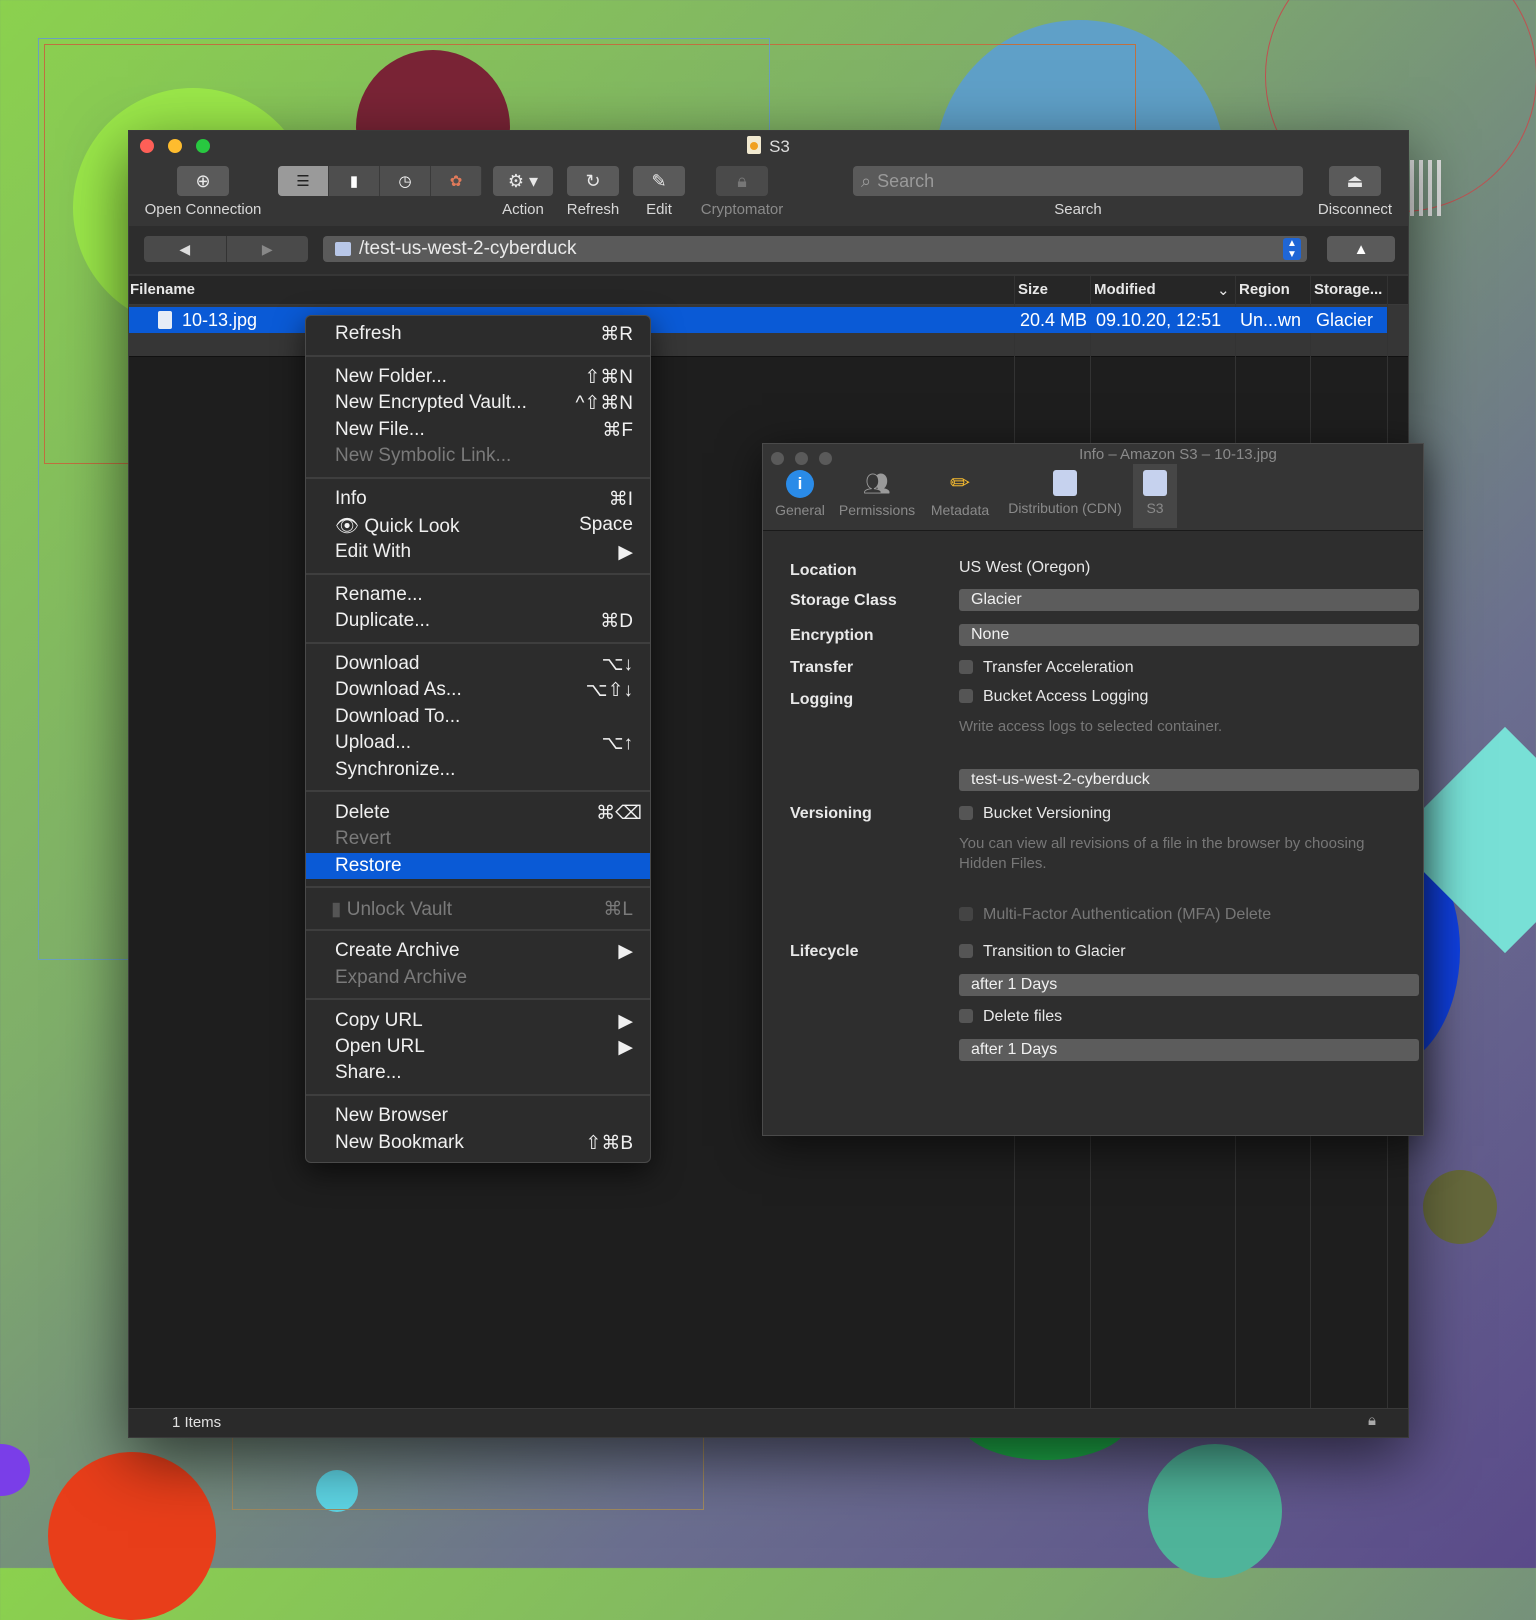  What do you see at coordinates (1355, 181) in the screenshot?
I see `disconnect-button: ⏏` at bounding box center [1355, 181].